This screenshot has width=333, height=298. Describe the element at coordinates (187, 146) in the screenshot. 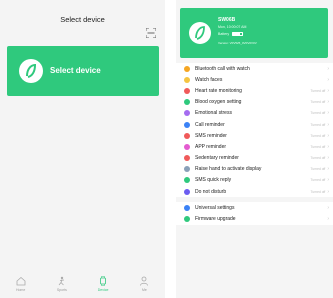

I see `app-icon` at that location.